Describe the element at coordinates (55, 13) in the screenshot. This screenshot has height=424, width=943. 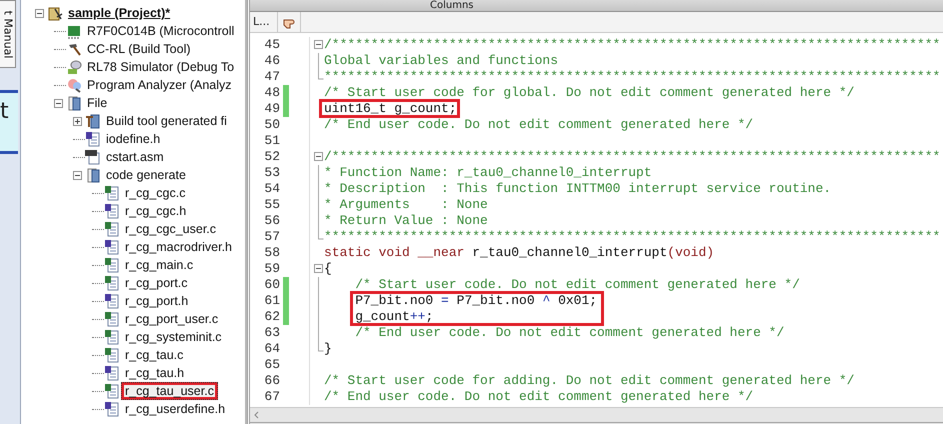
I see `project-icon` at that location.